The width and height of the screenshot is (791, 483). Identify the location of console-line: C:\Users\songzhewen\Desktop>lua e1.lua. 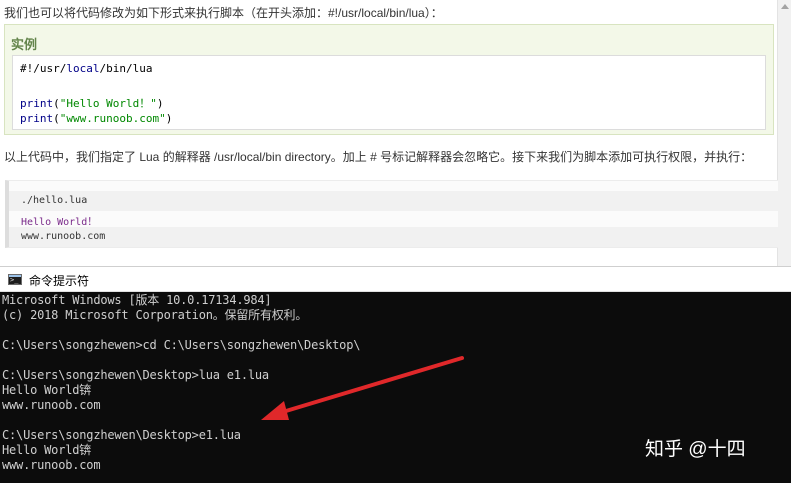
(135, 375).